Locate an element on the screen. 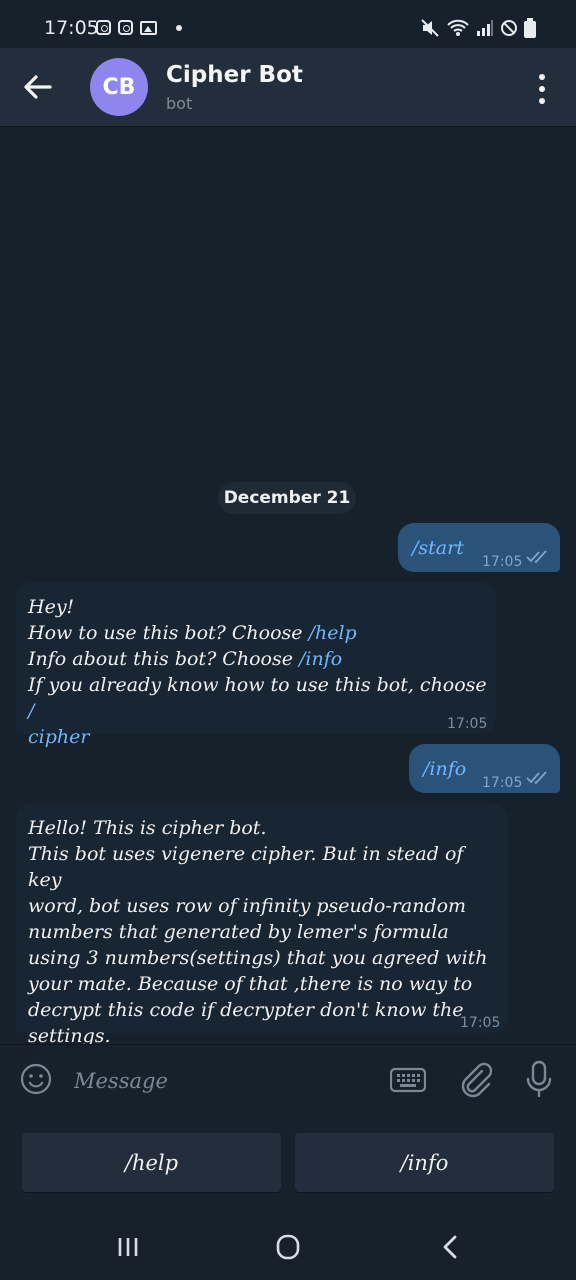  message-text: /info is located at coordinates (444, 769).